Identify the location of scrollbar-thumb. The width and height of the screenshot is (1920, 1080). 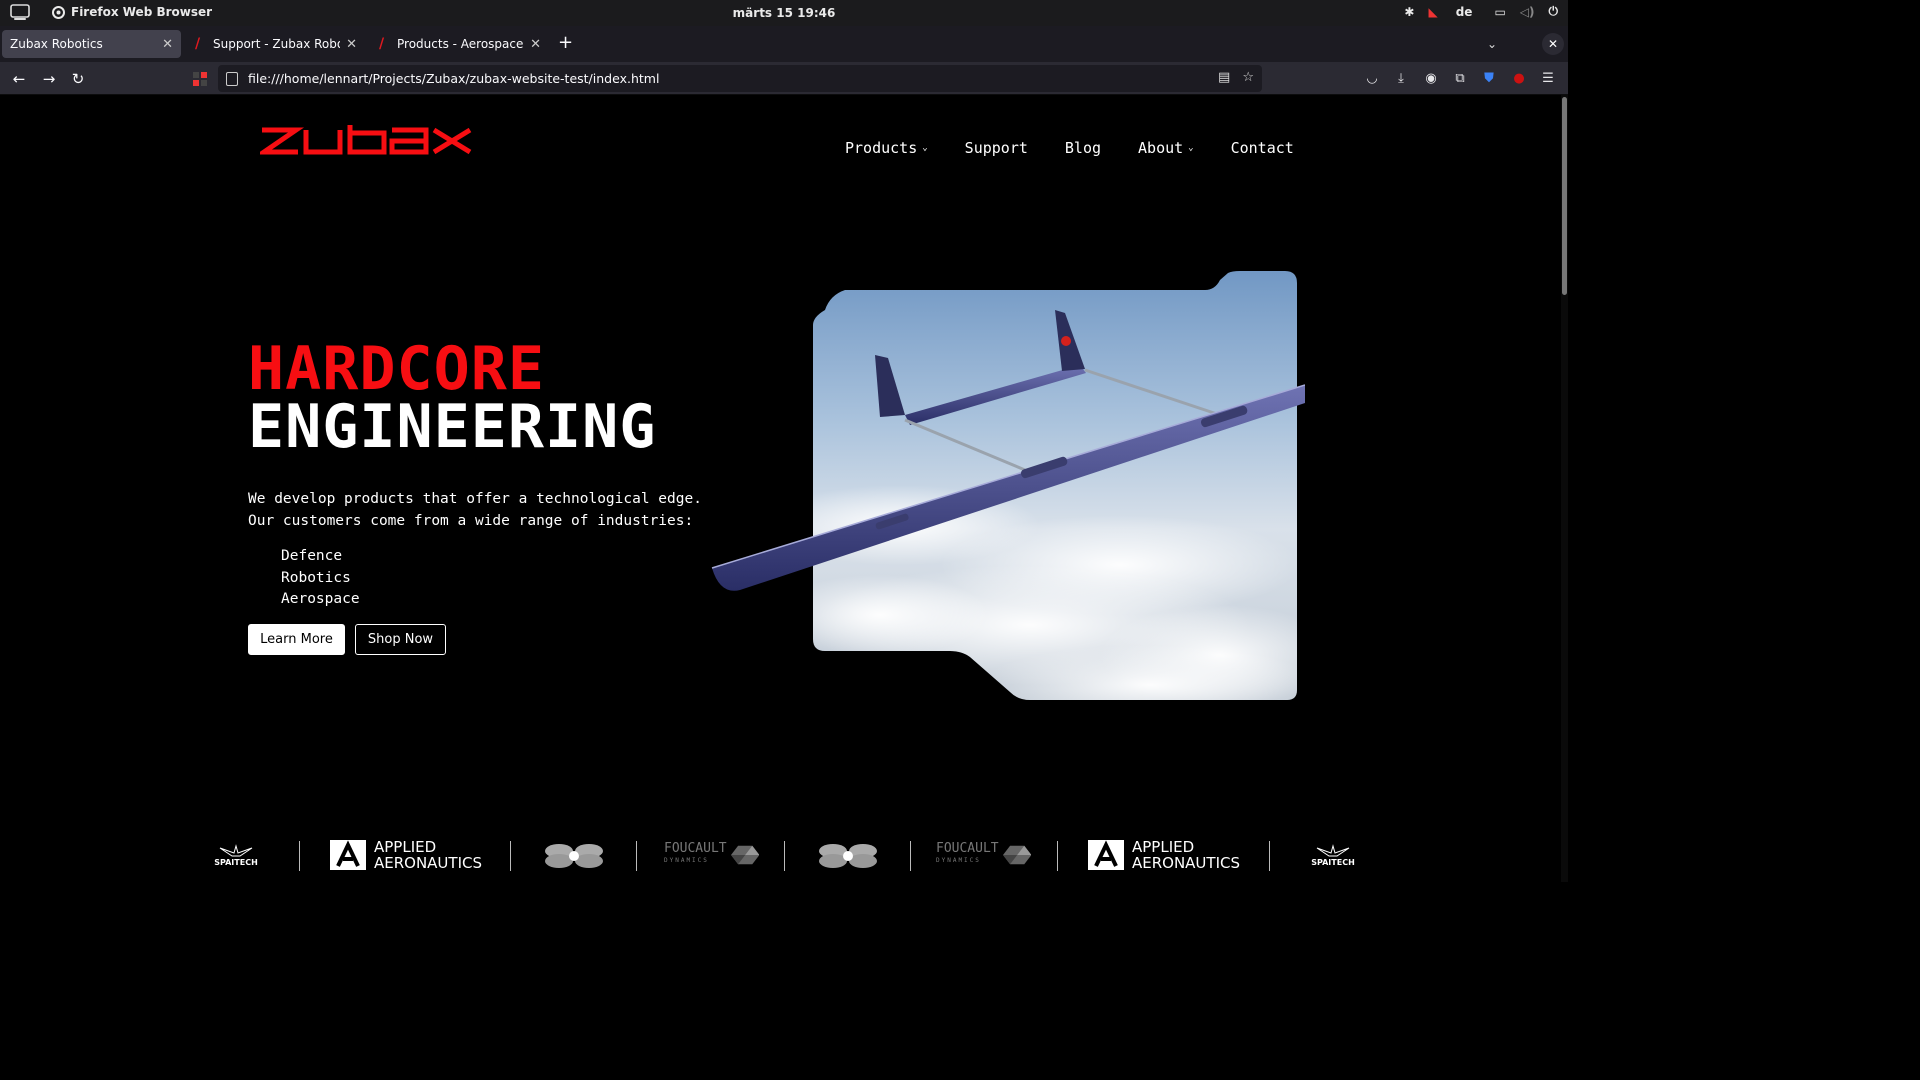
(1564, 196).